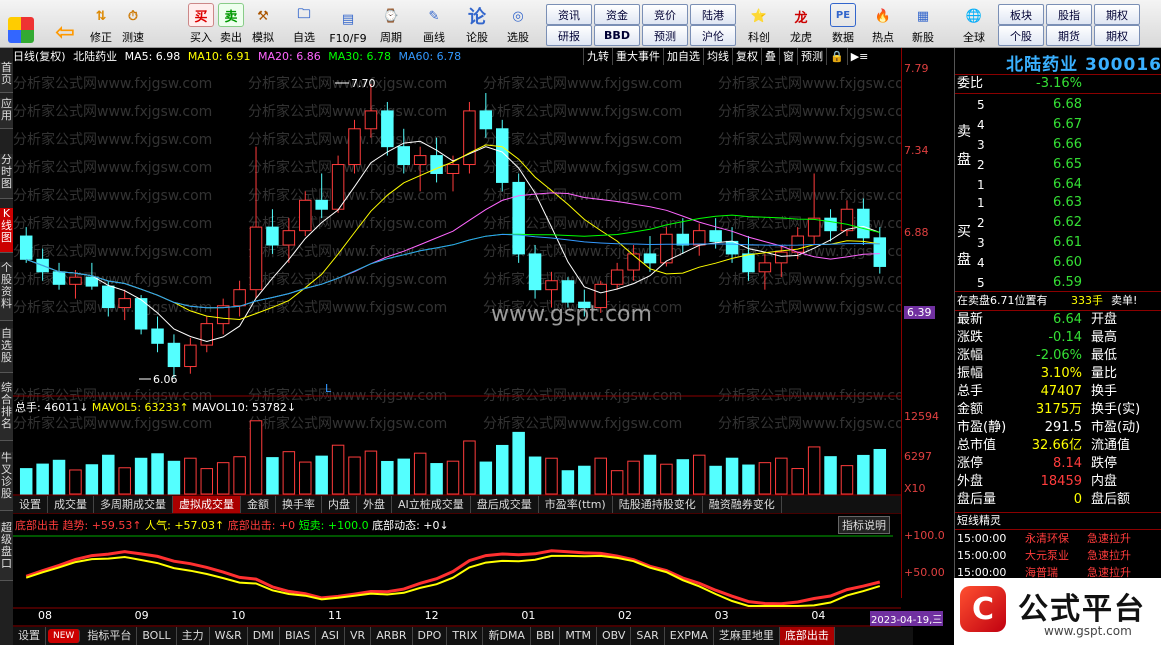 Image resolution: width=1161 pixels, height=645 pixels. What do you see at coordinates (201, 23) in the screenshot?
I see `toolbar-buy-button: 买买入` at bounding box center [201, 23].